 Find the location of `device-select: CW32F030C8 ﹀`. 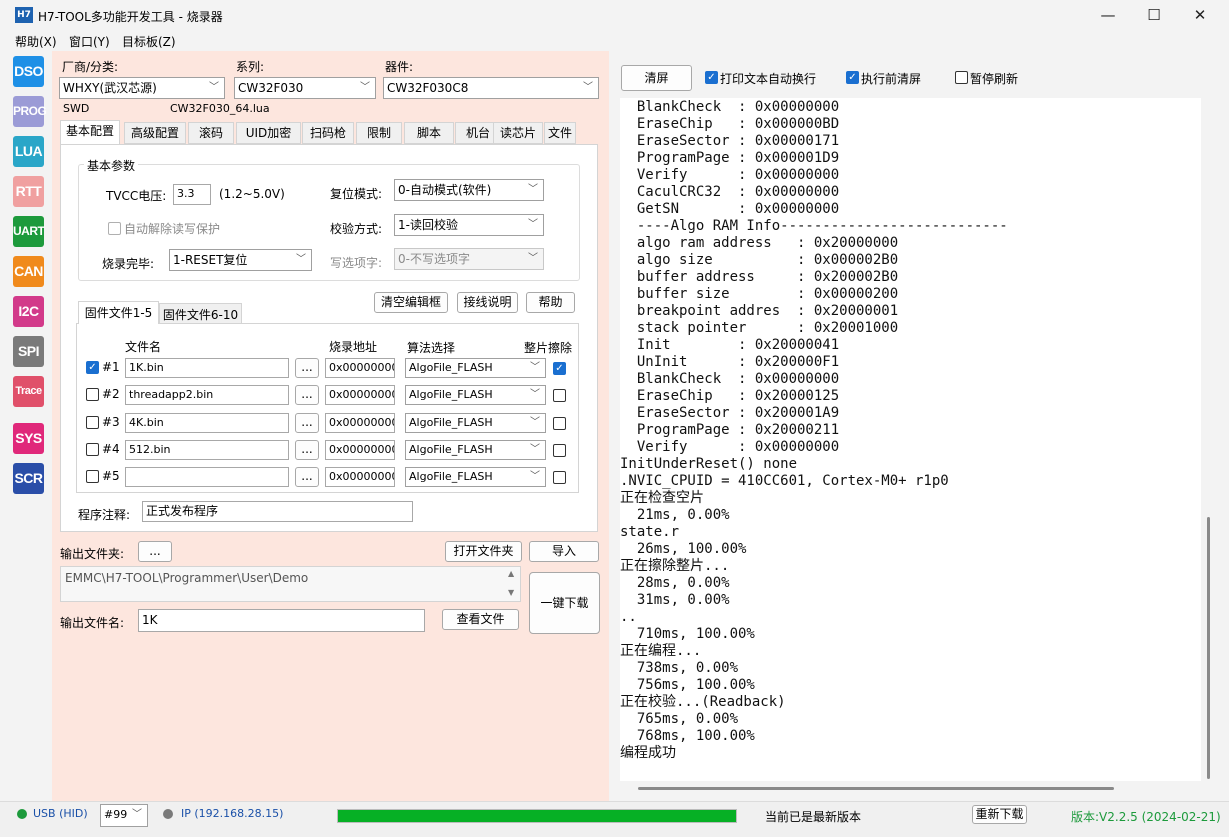

device-select: CW32F030C8 ﹀ is located at coordinates (491, 88).